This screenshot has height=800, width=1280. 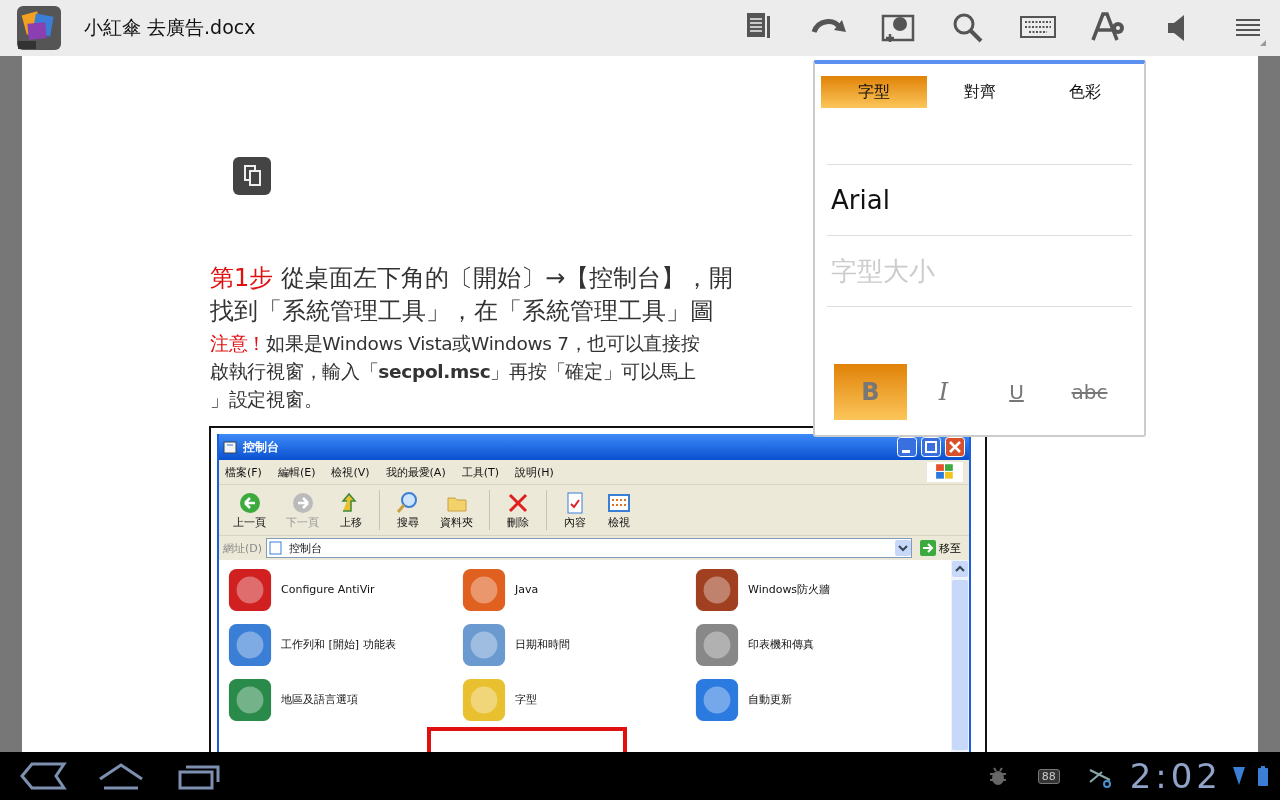 What do you see at coordinates (1239, 776) in the screenshot?
I see `signal-icon` at bounding box center [1239, 776].